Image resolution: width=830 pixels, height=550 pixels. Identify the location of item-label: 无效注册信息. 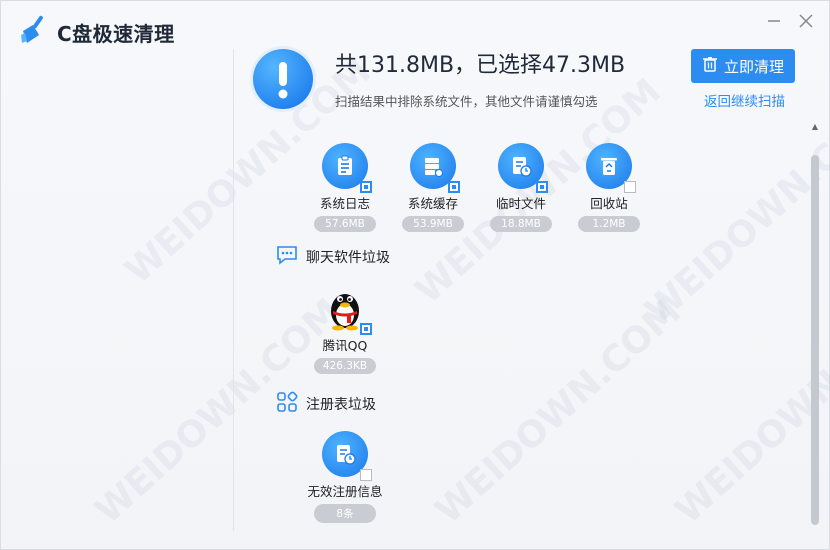
(345, 491).